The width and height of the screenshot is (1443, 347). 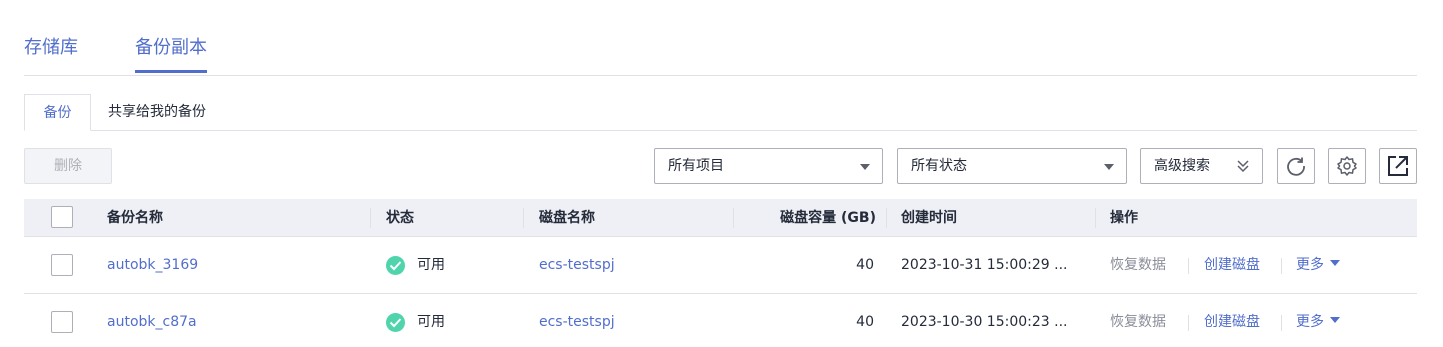 I want to click on header-disk-capacity: 磁盘容量 (GB), so click(x=828, y=218).